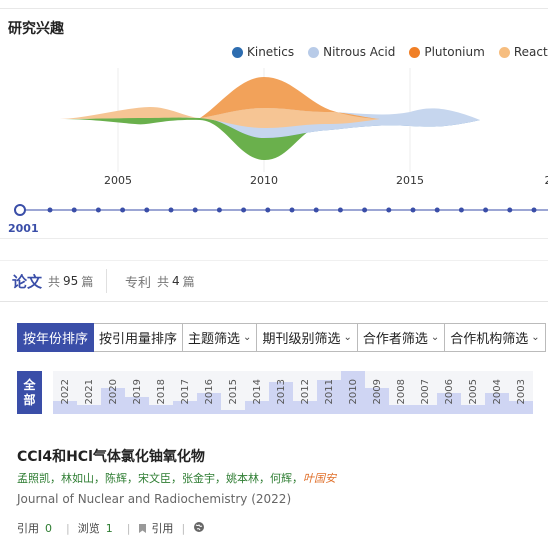  Describe the element at coordinates (155, 528) in the screenshot. I see `quote-button: 引用` at that location.